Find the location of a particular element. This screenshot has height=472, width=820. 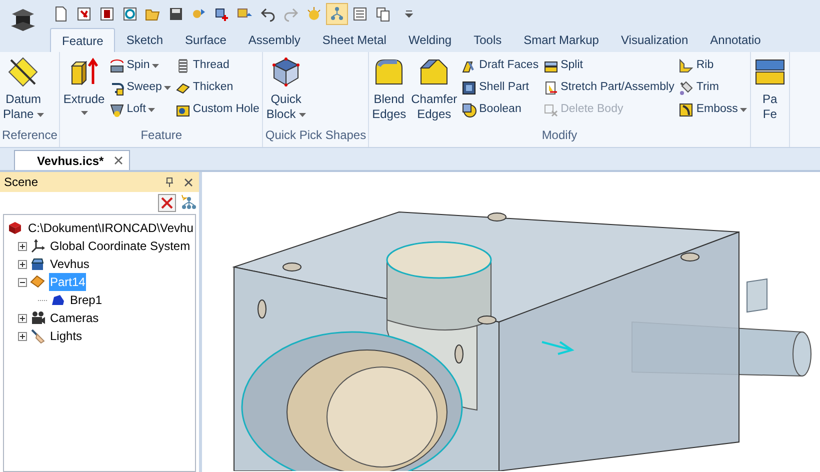

ribbon-tab: Tools is located at coordinates (487, 40).